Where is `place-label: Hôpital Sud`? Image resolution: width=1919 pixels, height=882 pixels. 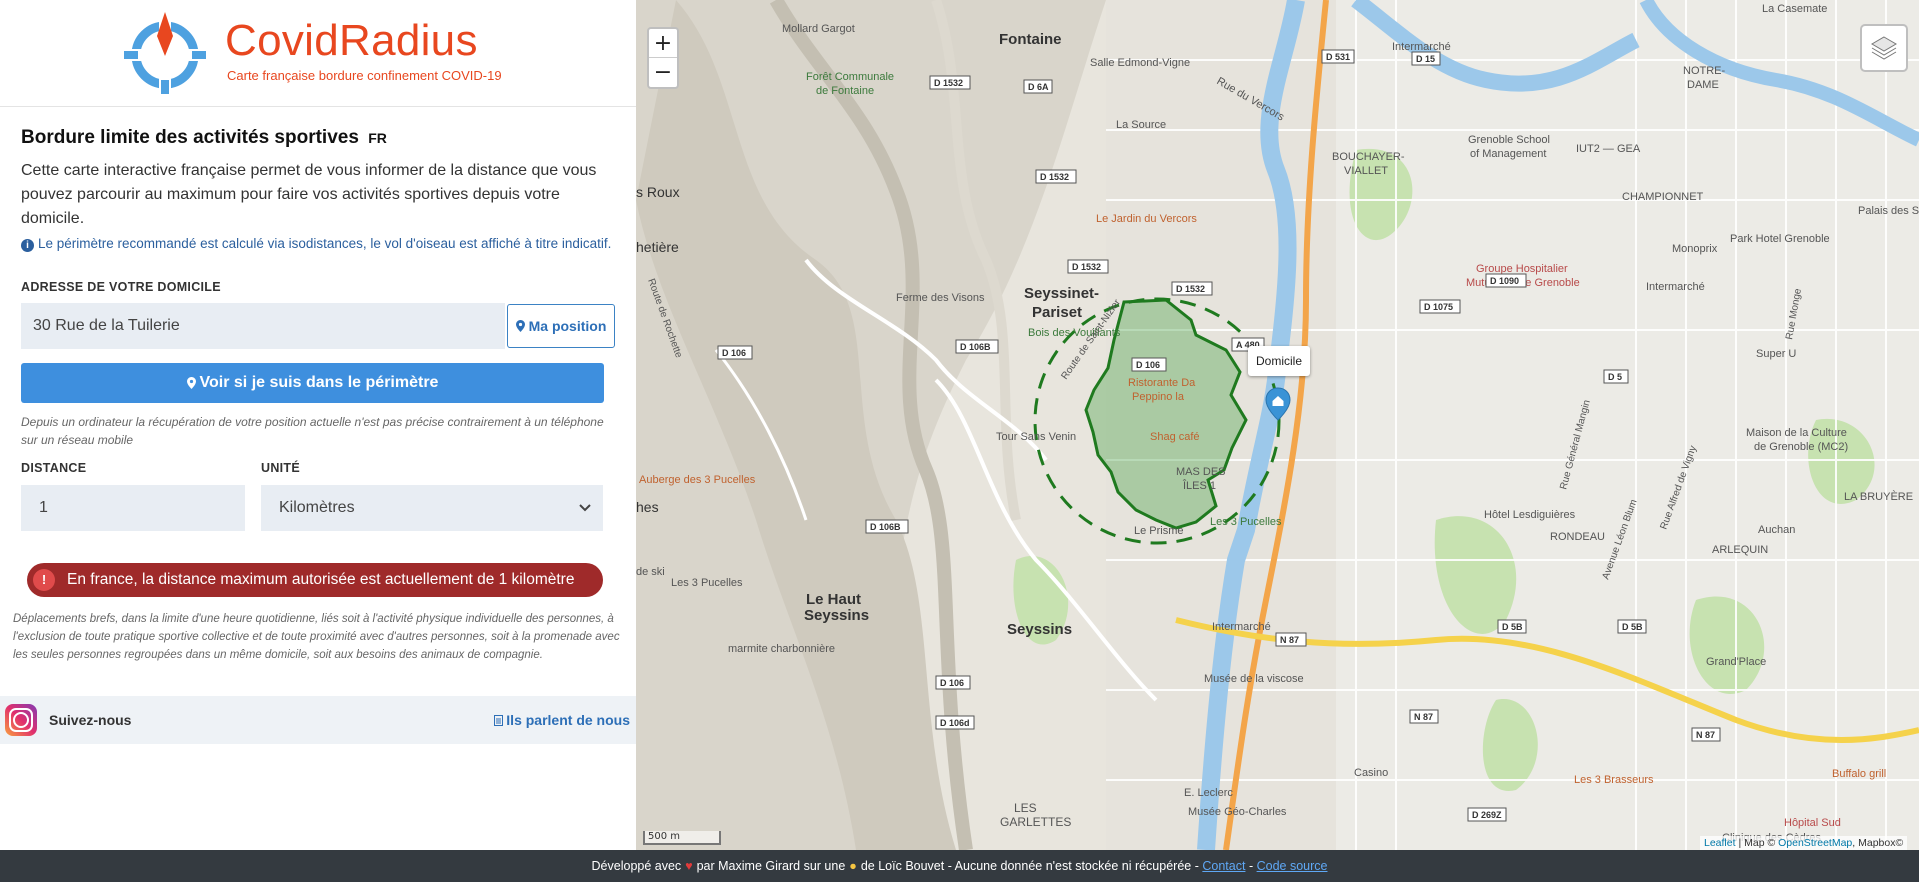 place-label: Hôpital Sud is located at coordinates (1812, 823).